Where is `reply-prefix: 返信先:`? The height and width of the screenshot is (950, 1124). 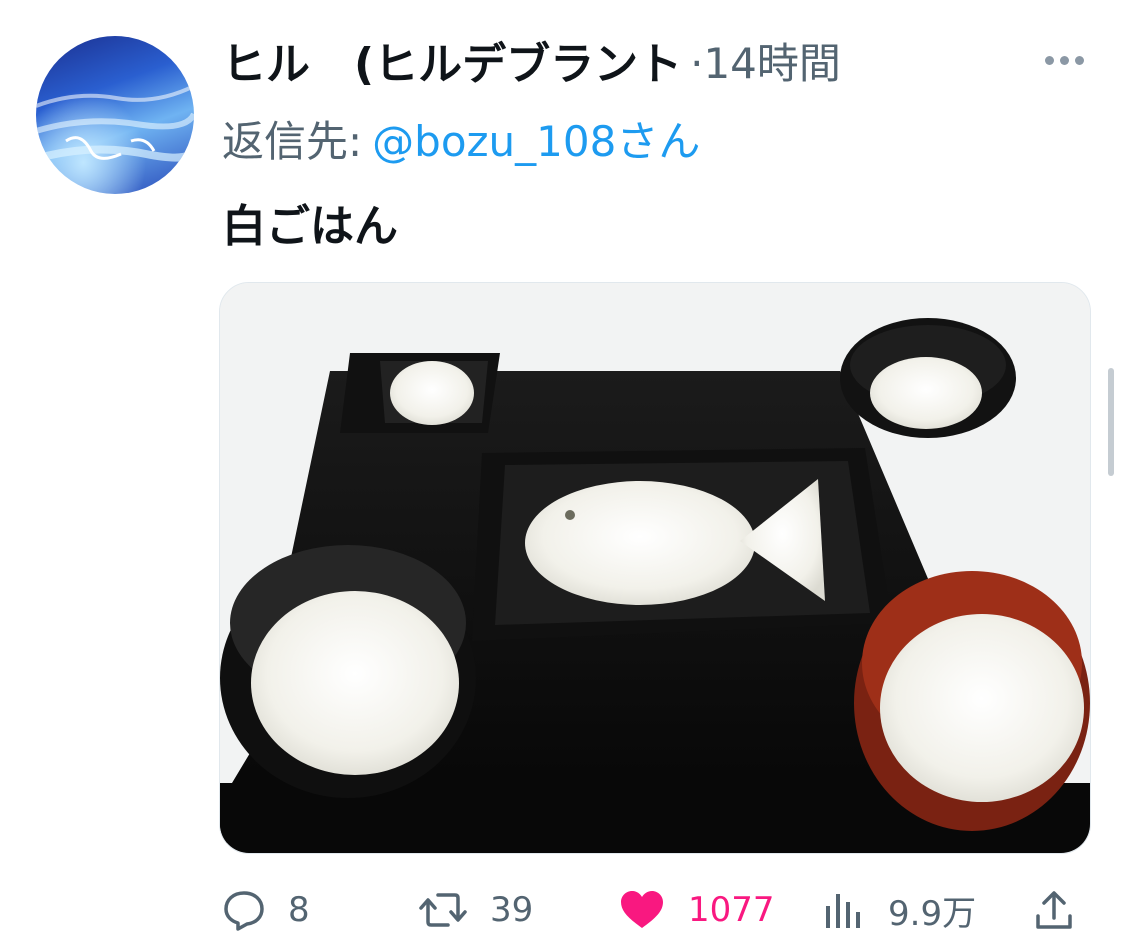
reply-prefix: 返信先: is located at coordinates (292, 141).